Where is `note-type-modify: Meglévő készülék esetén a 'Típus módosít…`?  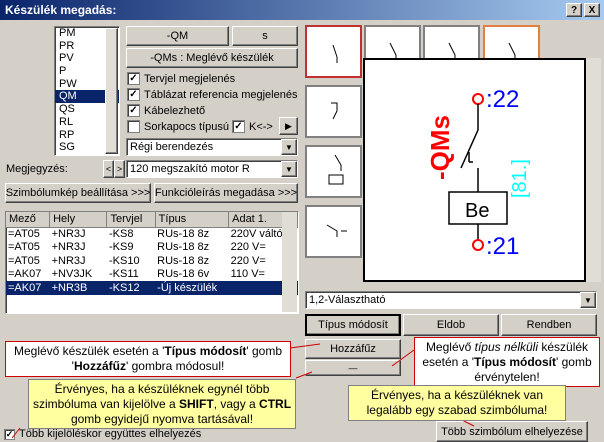 note-type-modify: Meglévő készülék esetén a 'Típus módosít… is located at coordinates (148, 359).